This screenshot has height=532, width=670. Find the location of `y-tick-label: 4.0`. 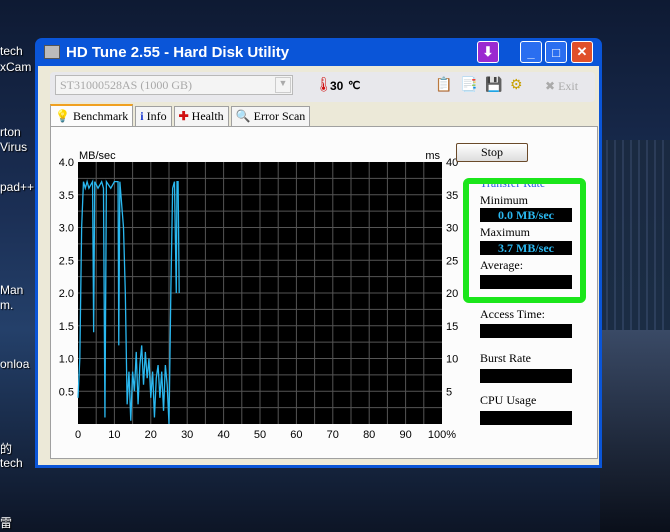

y-tick-label: 4.0 is located at coordinates (66, 163).